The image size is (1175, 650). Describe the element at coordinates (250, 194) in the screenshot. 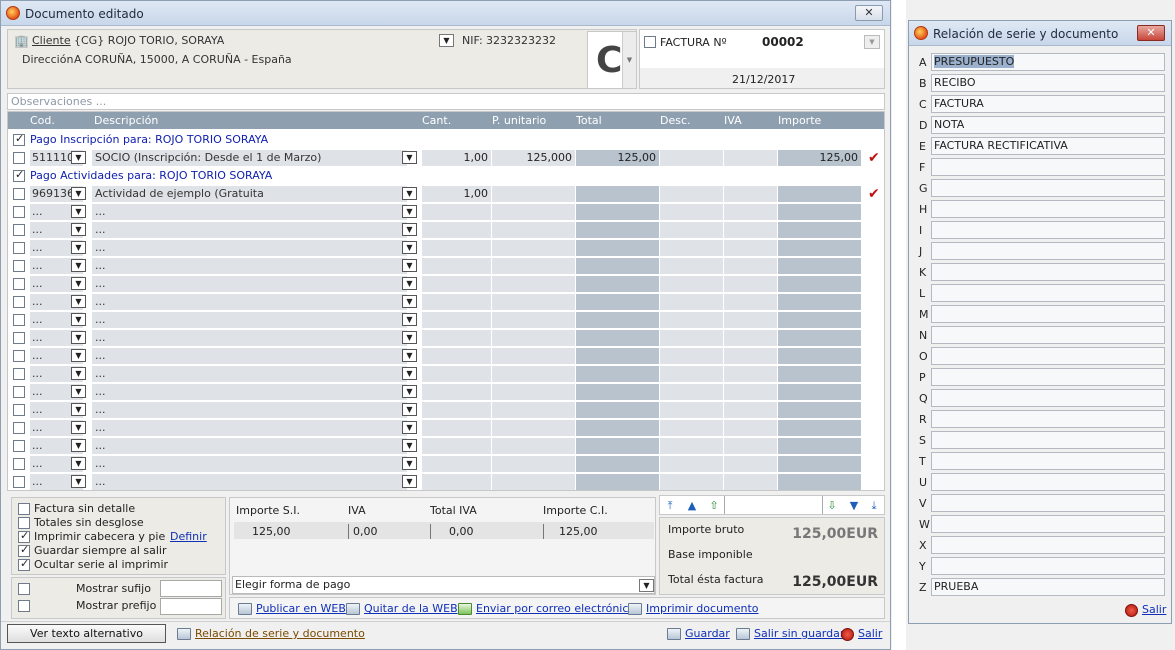

I see `row-desc: Actividad de ejemplo (Gratuita` at that location.